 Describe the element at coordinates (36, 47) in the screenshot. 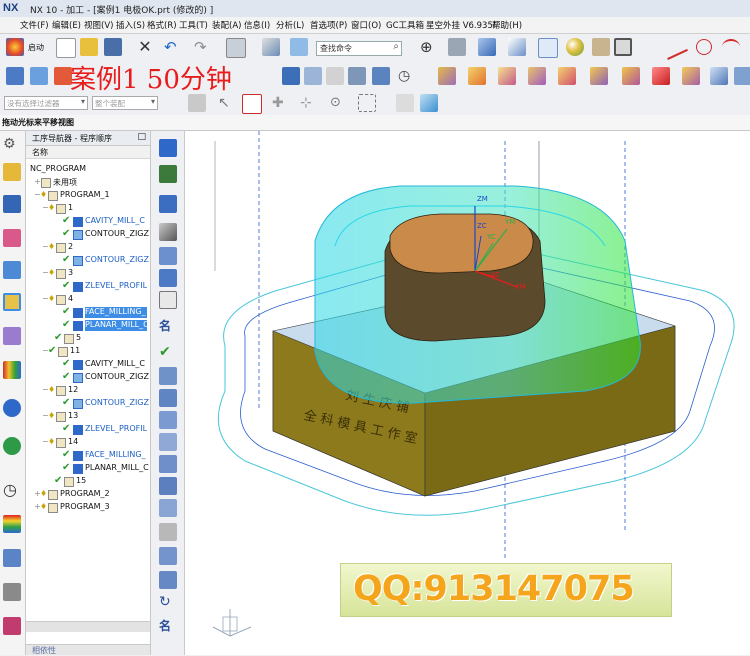

I see `start-label: 启动` at that location.